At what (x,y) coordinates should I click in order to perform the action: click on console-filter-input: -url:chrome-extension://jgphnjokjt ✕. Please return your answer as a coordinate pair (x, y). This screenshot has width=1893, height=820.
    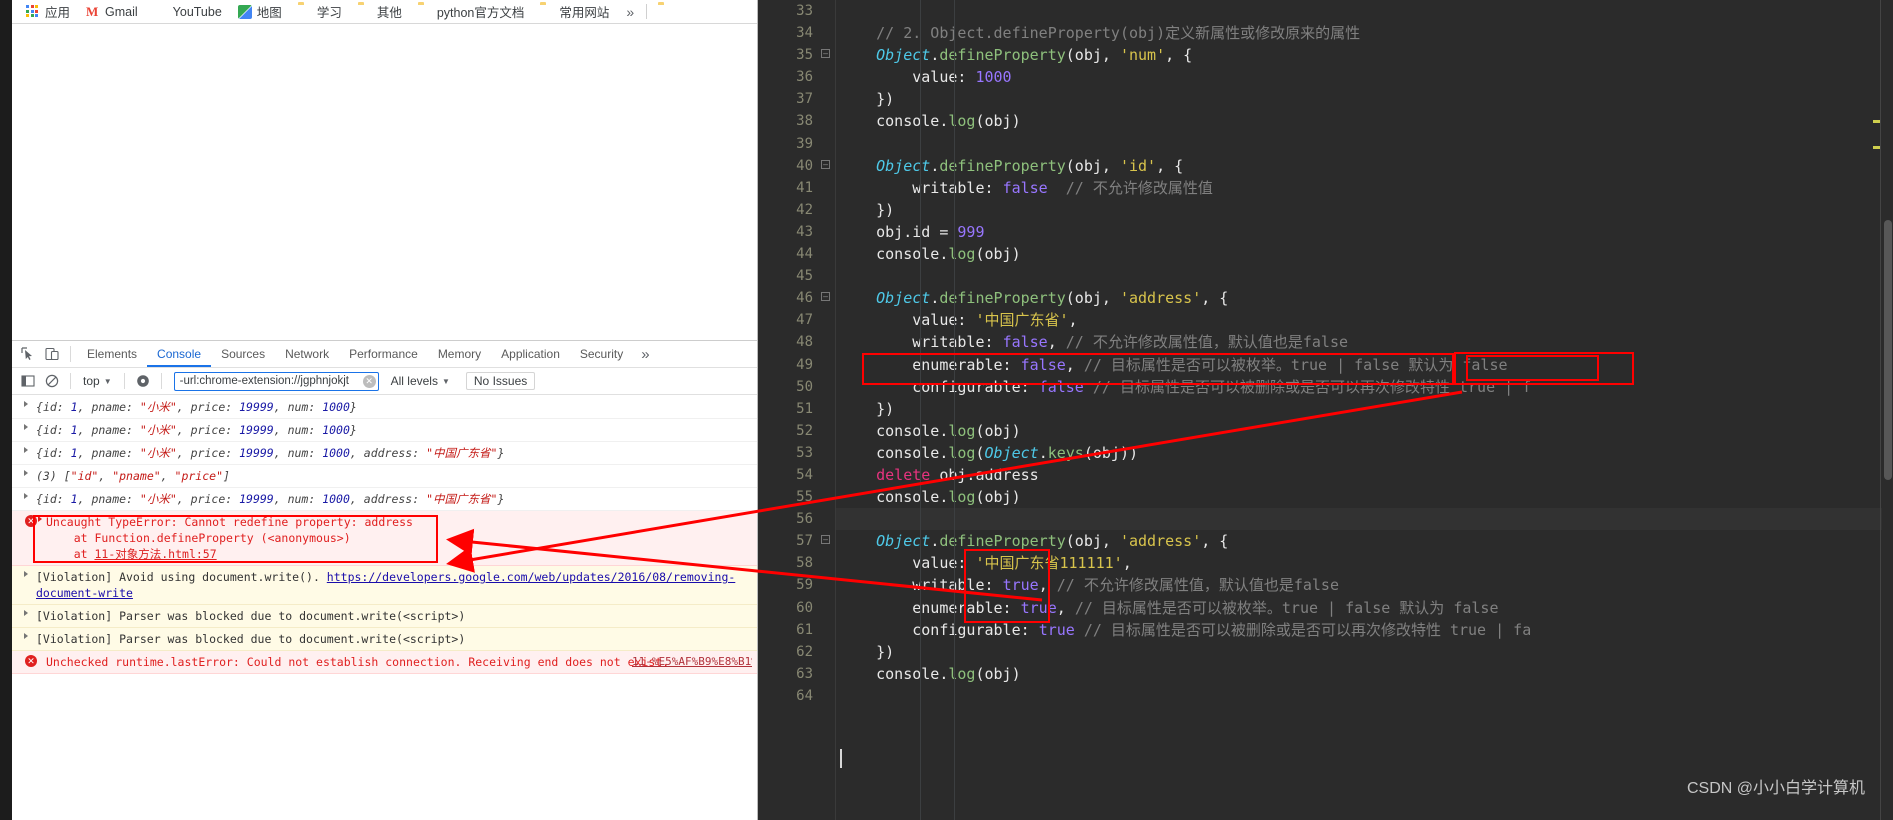
    Looking at the image, I should click on (276, 381).